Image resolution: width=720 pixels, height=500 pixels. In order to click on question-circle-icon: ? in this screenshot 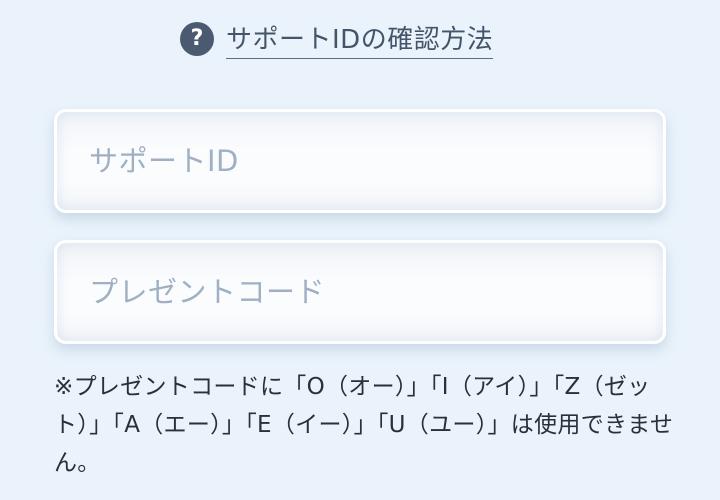, I will do `click(197, 39)`.